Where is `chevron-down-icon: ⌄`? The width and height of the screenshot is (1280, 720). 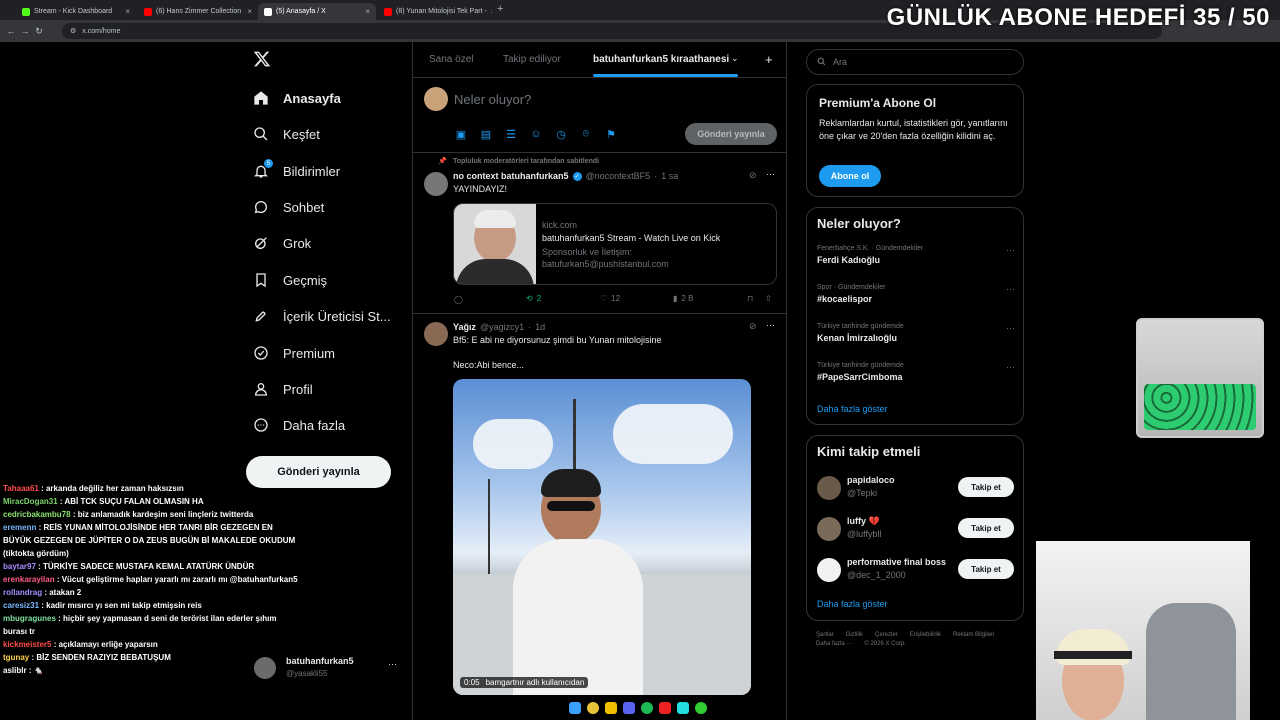 chevron-down-icon: ⌄ is located at coordinates (735, 58).